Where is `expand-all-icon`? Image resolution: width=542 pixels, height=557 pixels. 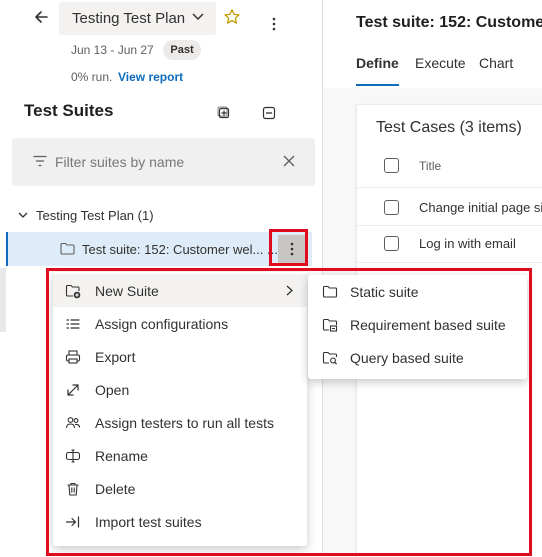
expand-all-icon is located at coordinates (224, 113).